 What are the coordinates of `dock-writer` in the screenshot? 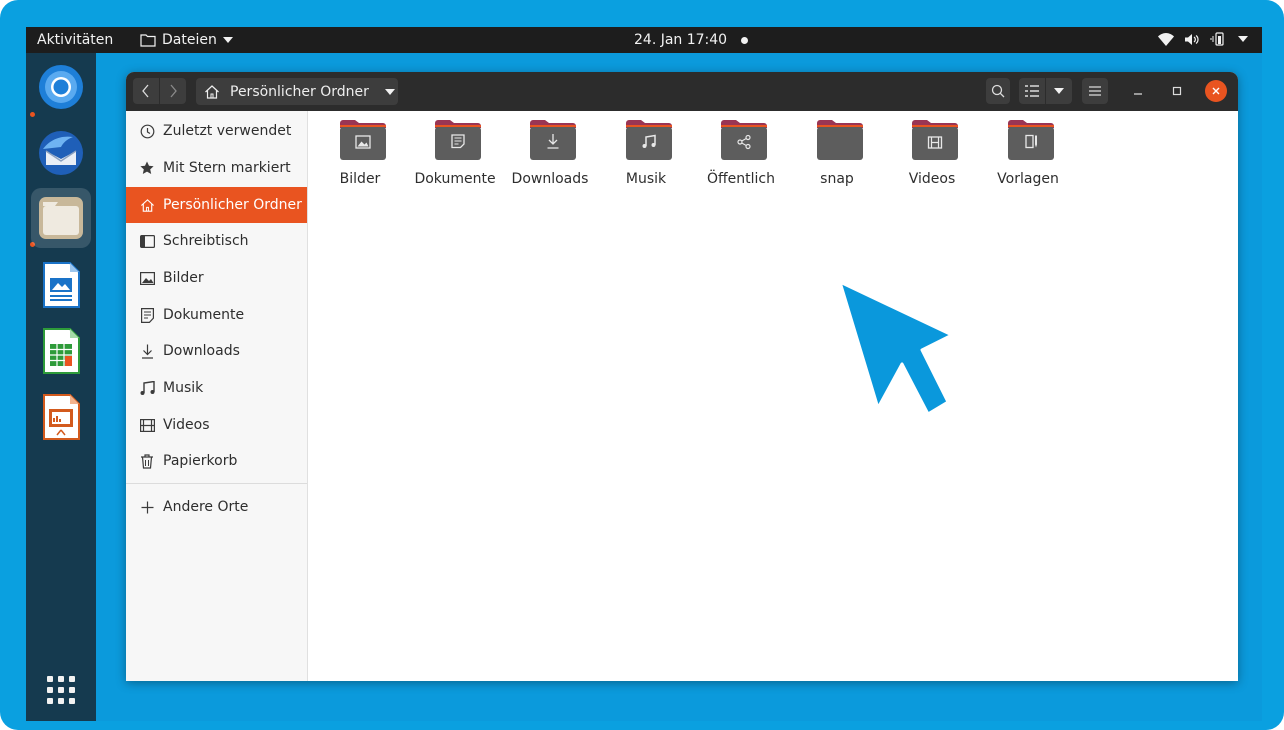 It's located at (61, 285).